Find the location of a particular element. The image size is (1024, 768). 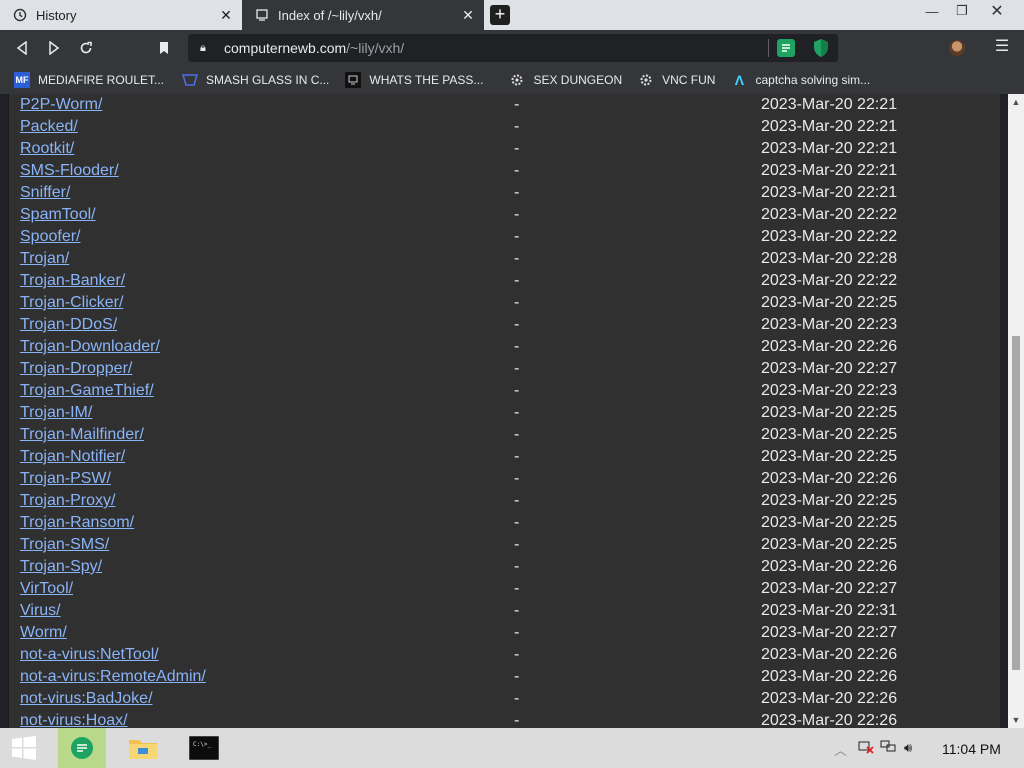

vertical-scrollbar: ▲ ▼ is located at coordinates (1016, 411).